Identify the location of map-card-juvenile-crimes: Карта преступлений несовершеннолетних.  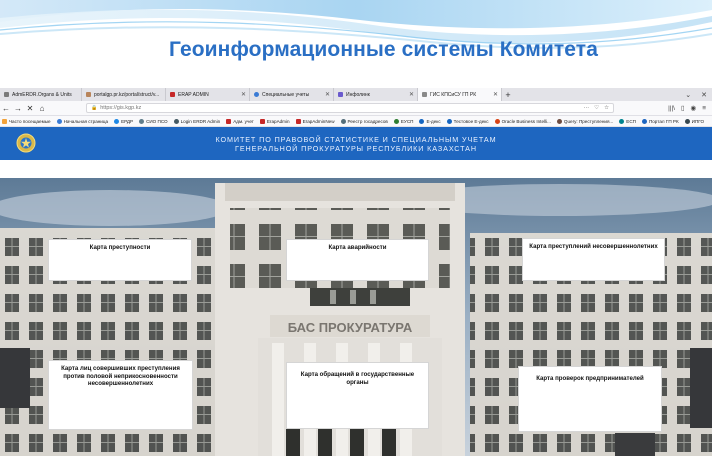
(593, 259).